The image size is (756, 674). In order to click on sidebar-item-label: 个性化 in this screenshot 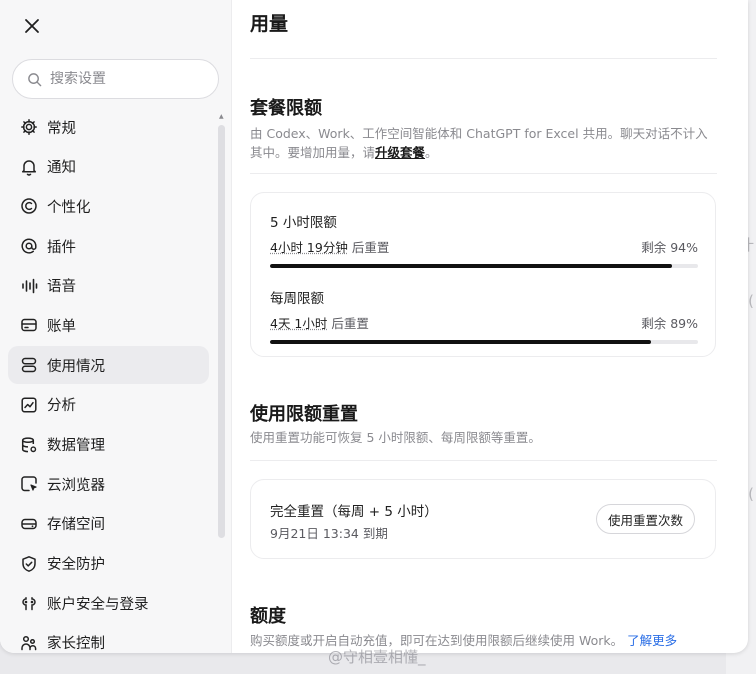, I will do `click(69, 207)`.